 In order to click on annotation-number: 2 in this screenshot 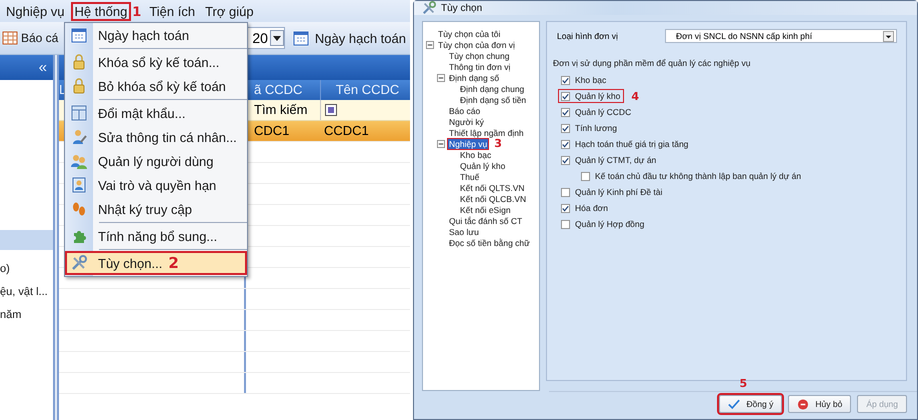, I will do `click(173, 263)`.